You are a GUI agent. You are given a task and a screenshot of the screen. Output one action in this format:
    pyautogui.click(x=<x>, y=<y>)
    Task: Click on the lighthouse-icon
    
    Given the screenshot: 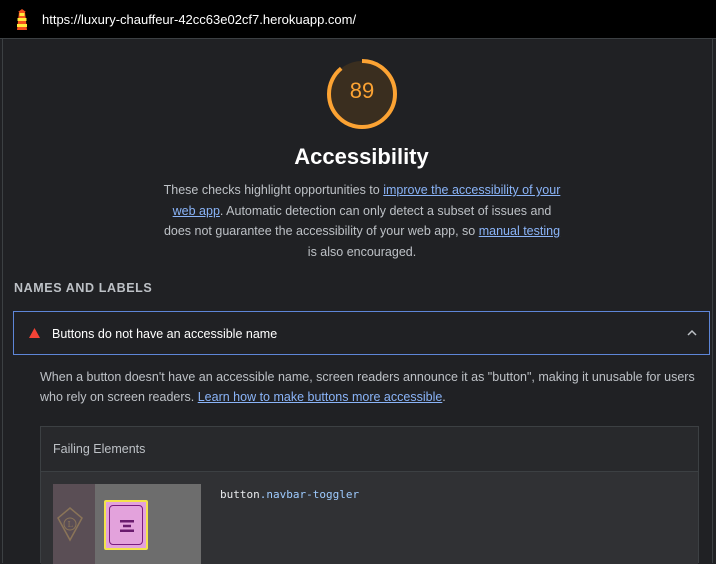 What is the action you would take?
    pyautogui.click(x=22, y=19)
    